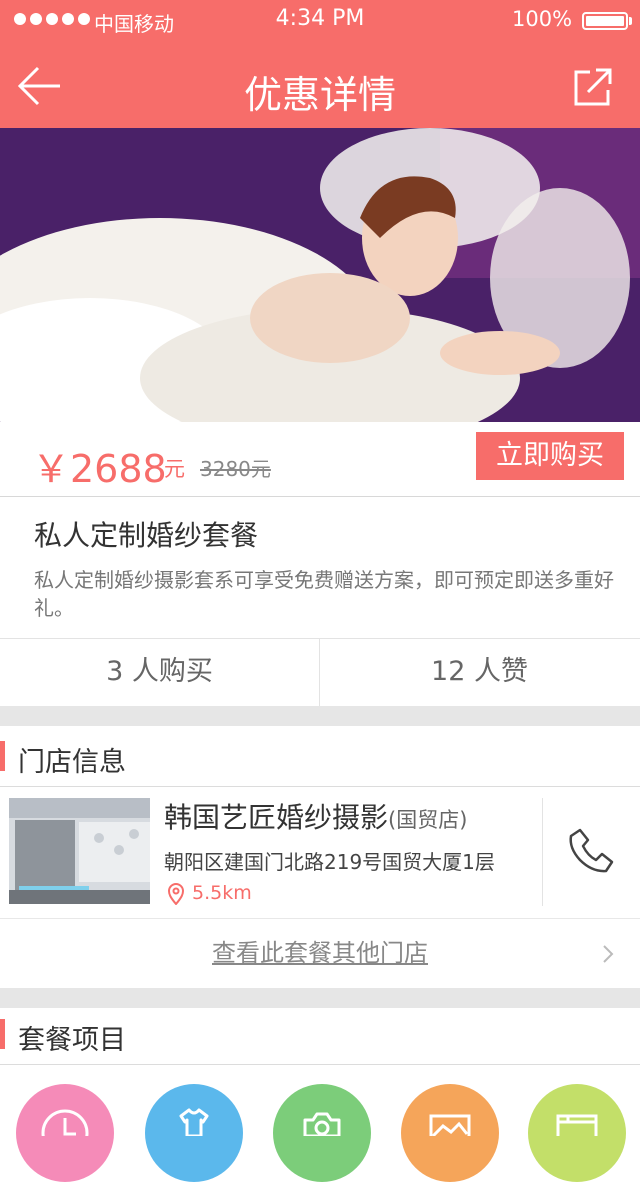 This screenshot has height=1182, width=640. I want to click on store-divider, so click(542, 852).